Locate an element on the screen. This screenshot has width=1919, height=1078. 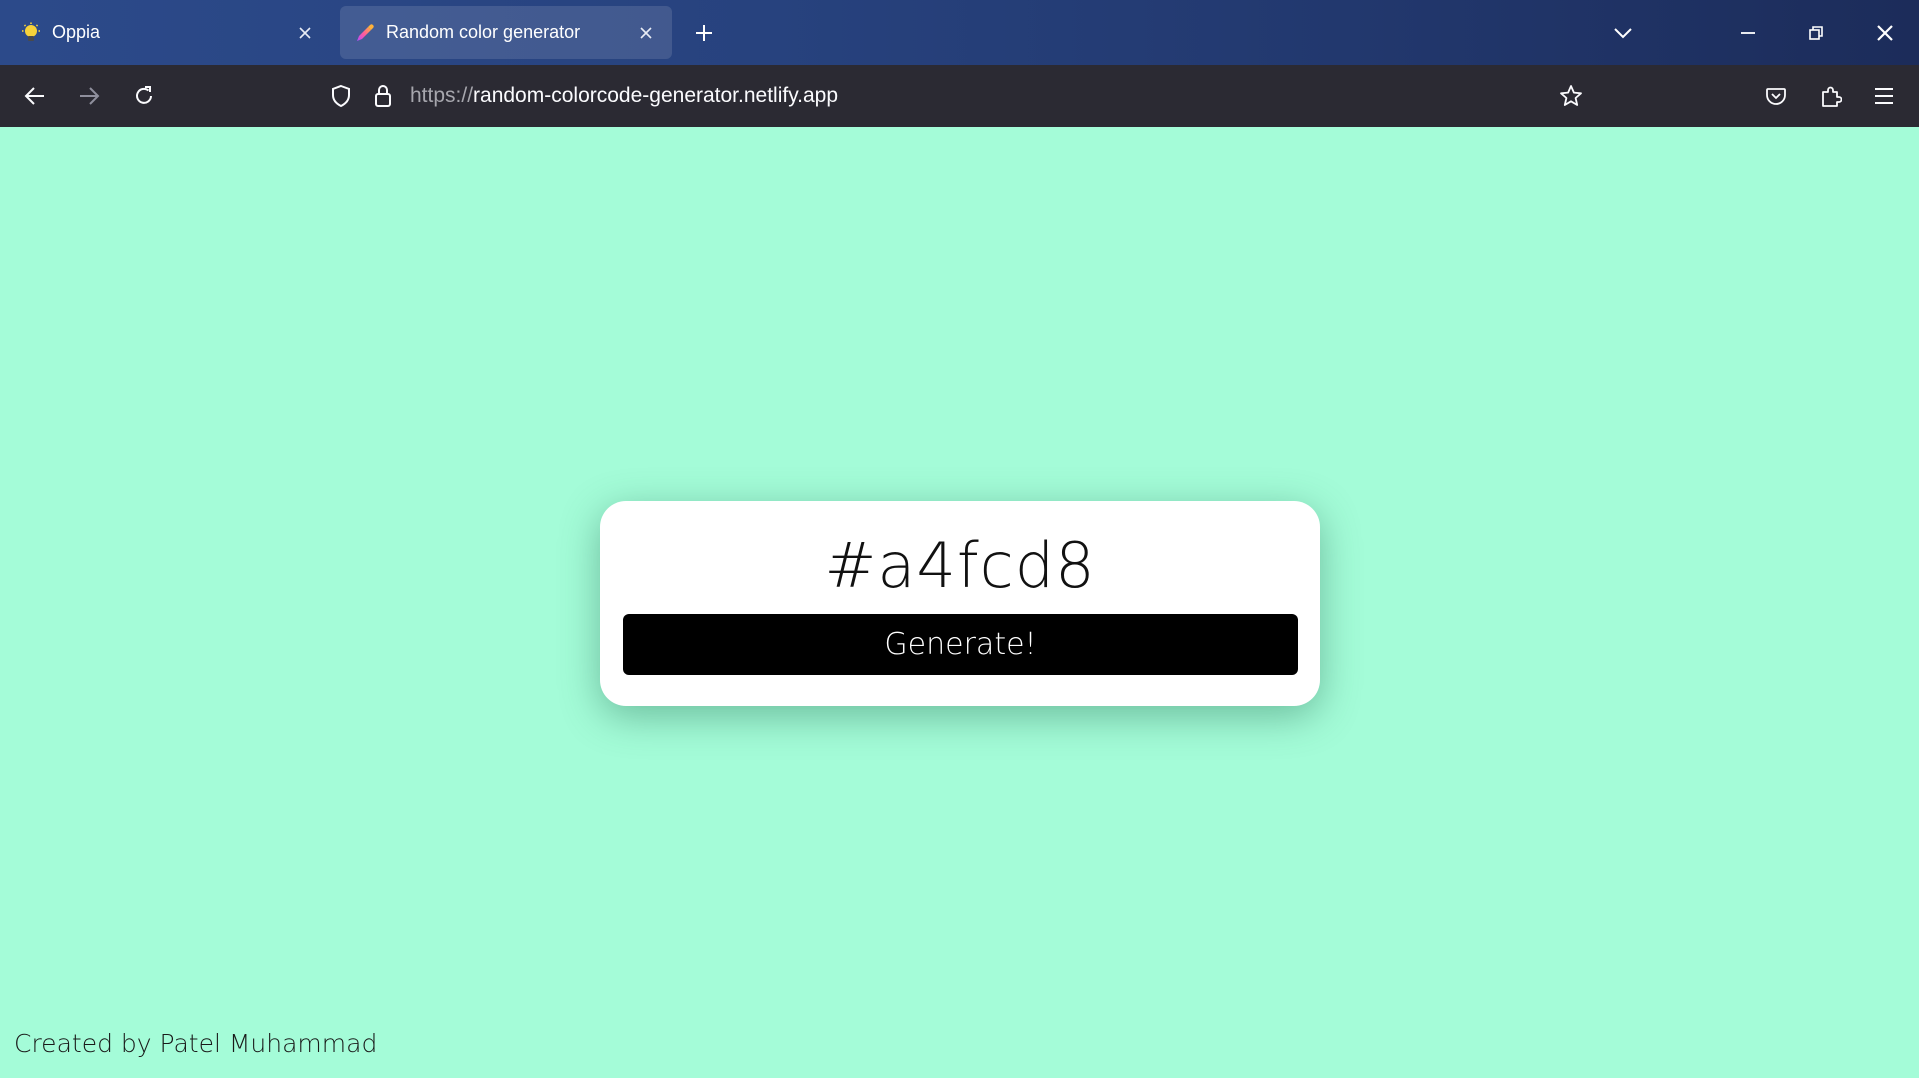
puzzle-piece-icon is located at coordinates (1832, 96).